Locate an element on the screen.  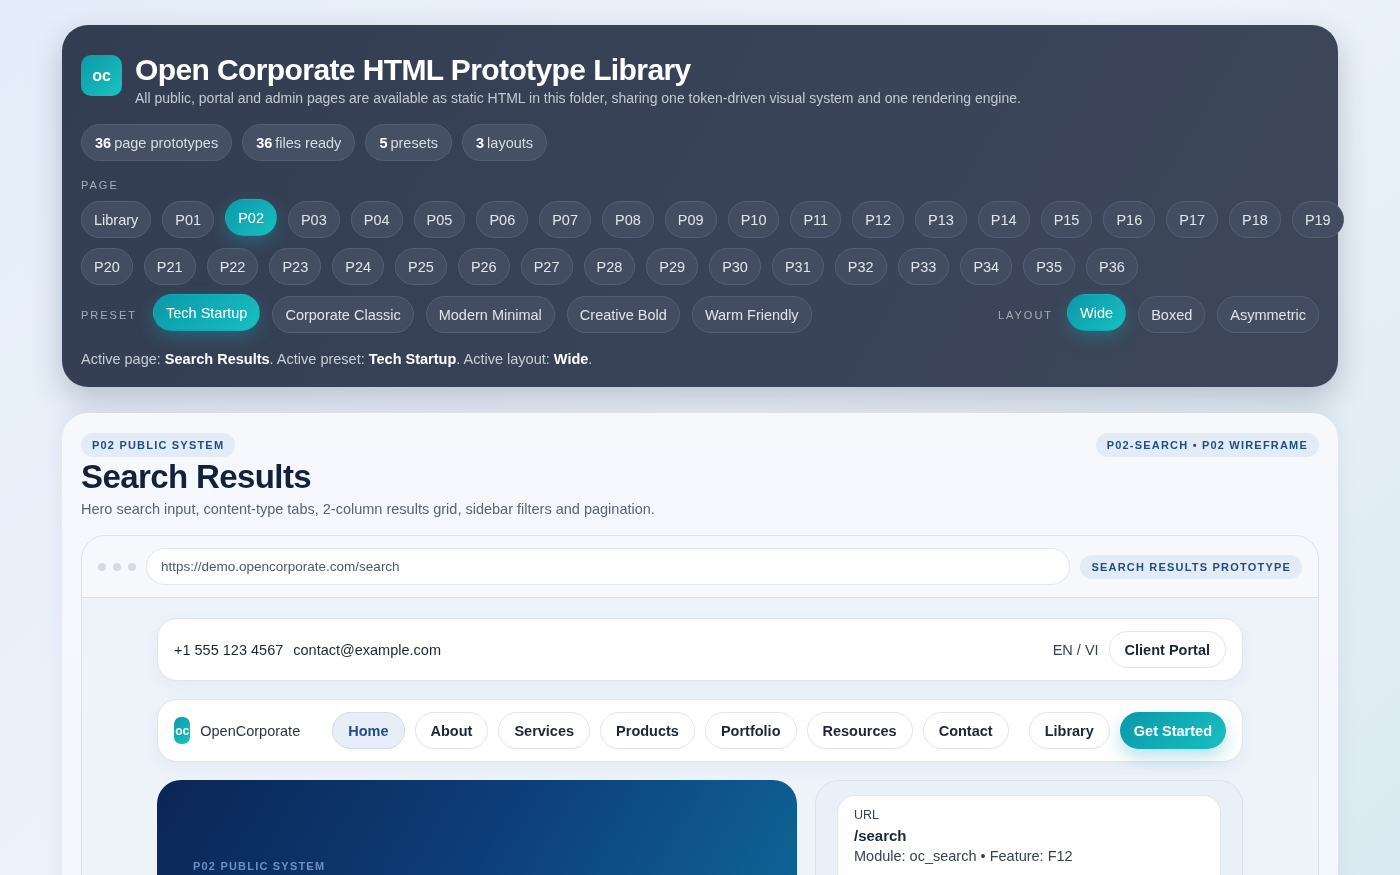
info-label: URL is located at coordinates (867, 815).